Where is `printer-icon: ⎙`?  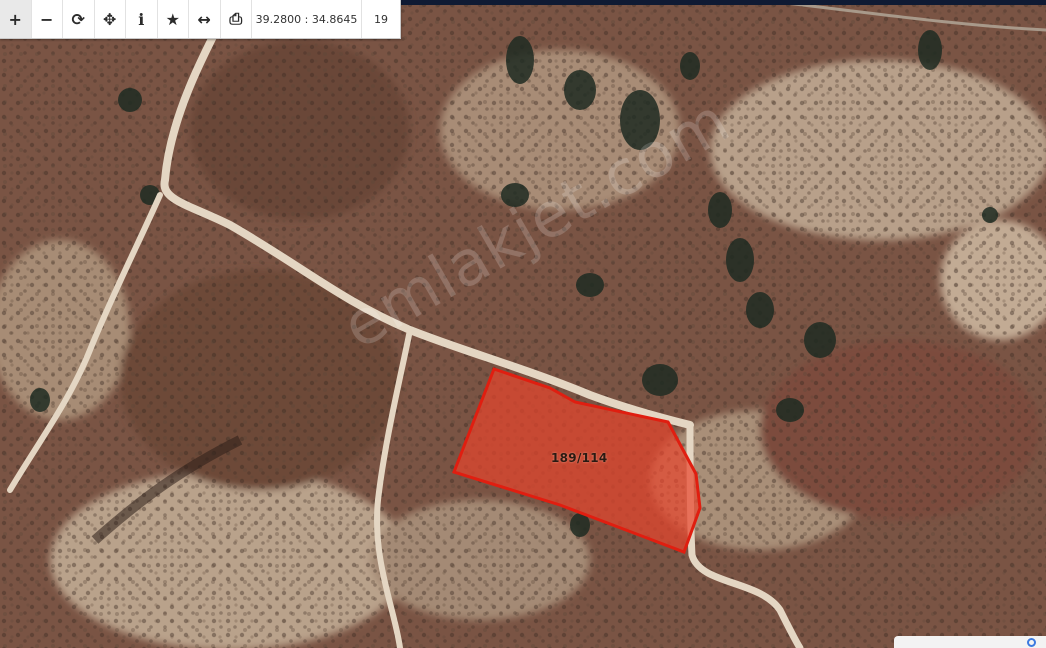 printer-icon: ⎙ is located at coordinates (236, 18).